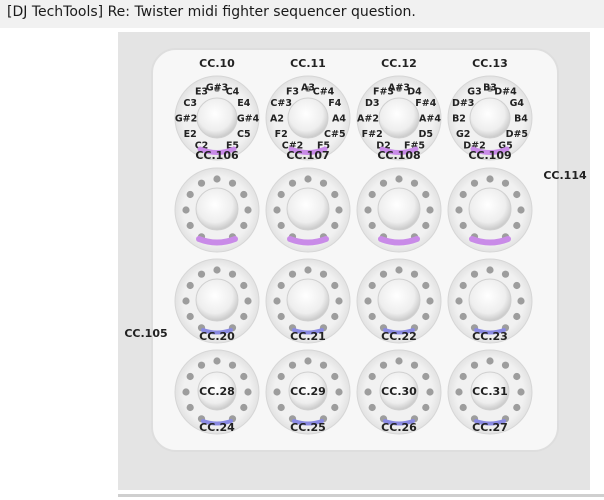 The width and height of the screenshot is (604, 500). What do you see at coordinates (217, 63) in the screenshot?
I see `top-cc-label: CC.10` at bounding box center [217, 63].